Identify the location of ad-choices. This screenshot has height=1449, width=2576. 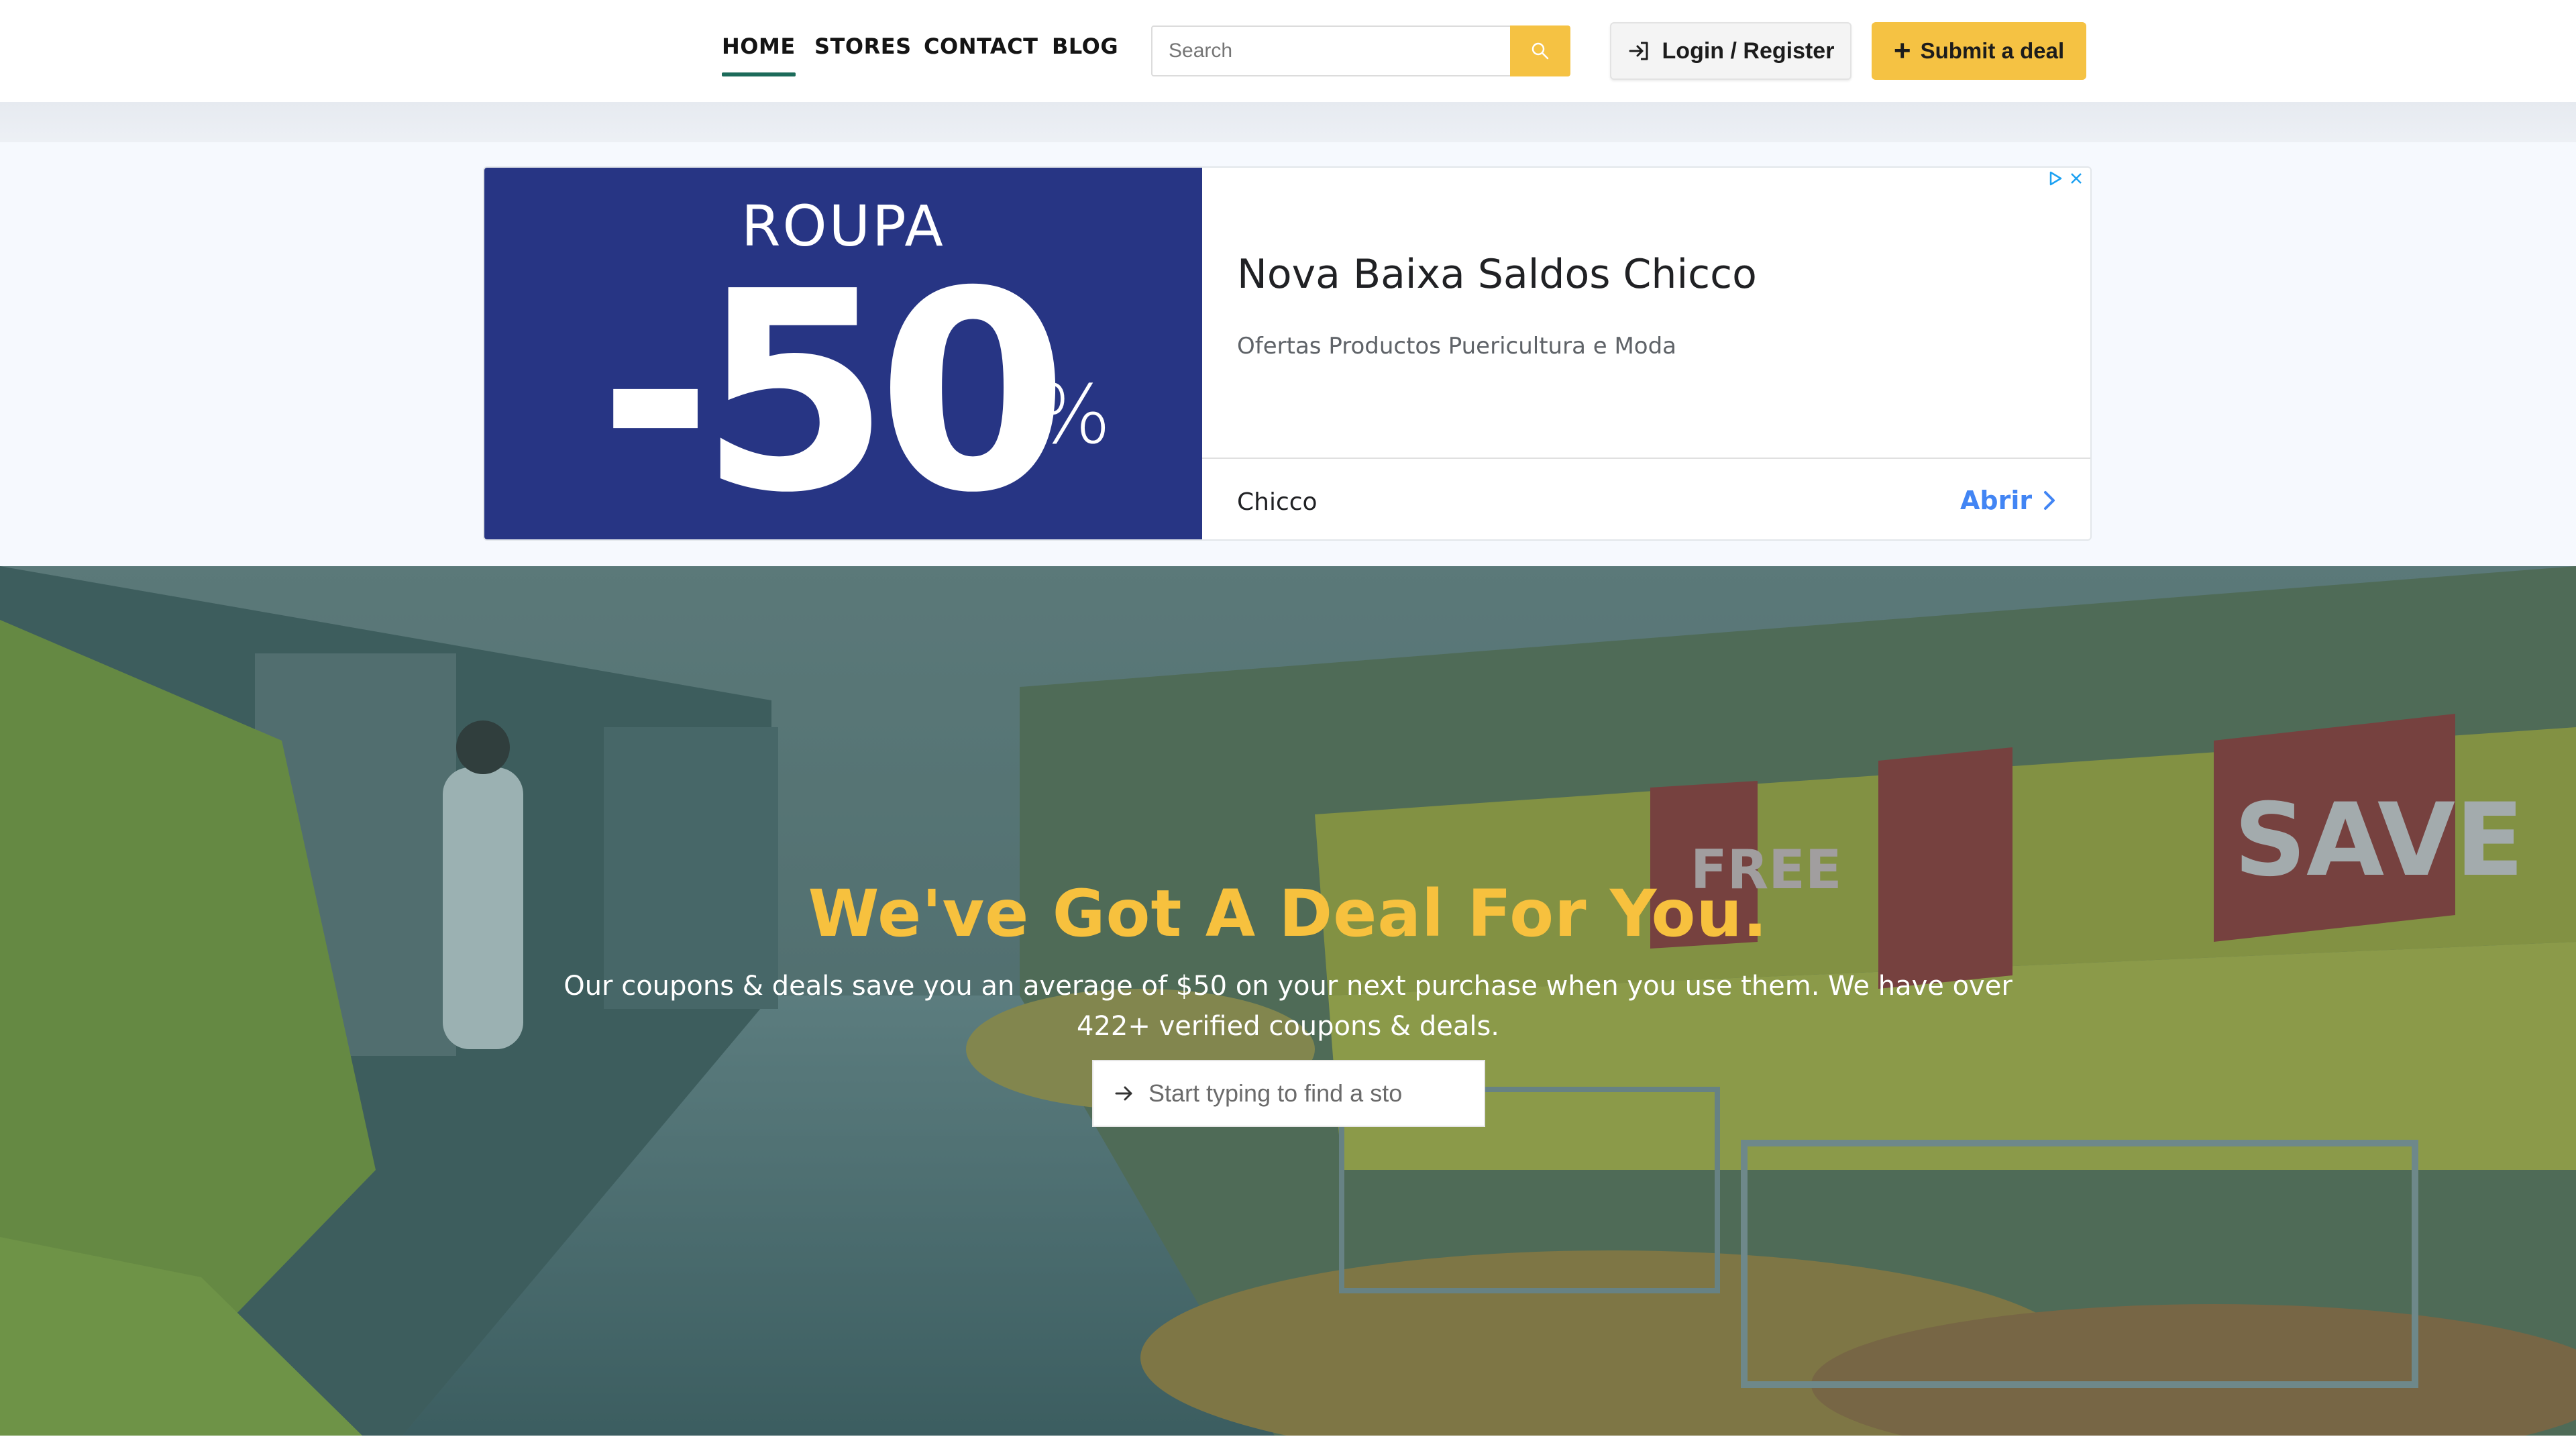
(2065, 178).